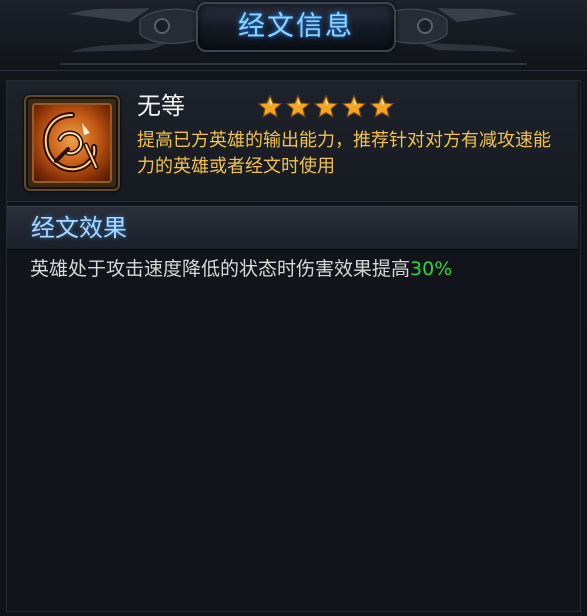  I want to click on title-plate: 经文信息, so click(296, 27).